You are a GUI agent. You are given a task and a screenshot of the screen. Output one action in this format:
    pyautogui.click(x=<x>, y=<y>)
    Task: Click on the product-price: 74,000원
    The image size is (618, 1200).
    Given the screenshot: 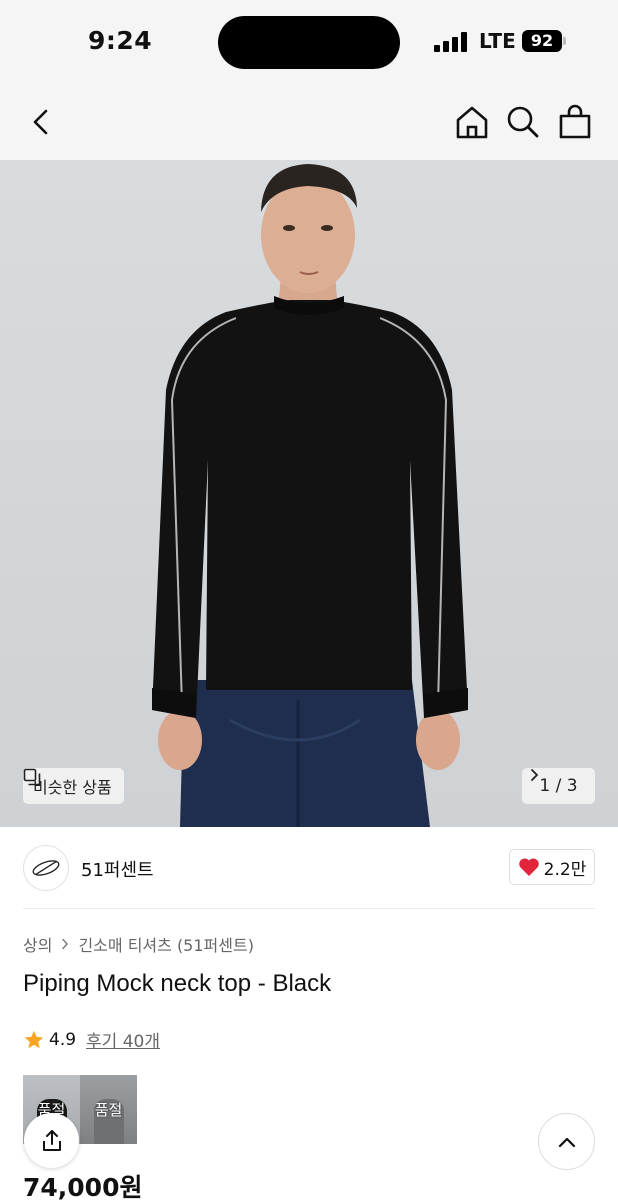 What is the action you would take?
    pyautogui.click(x=83, y=1186)
    